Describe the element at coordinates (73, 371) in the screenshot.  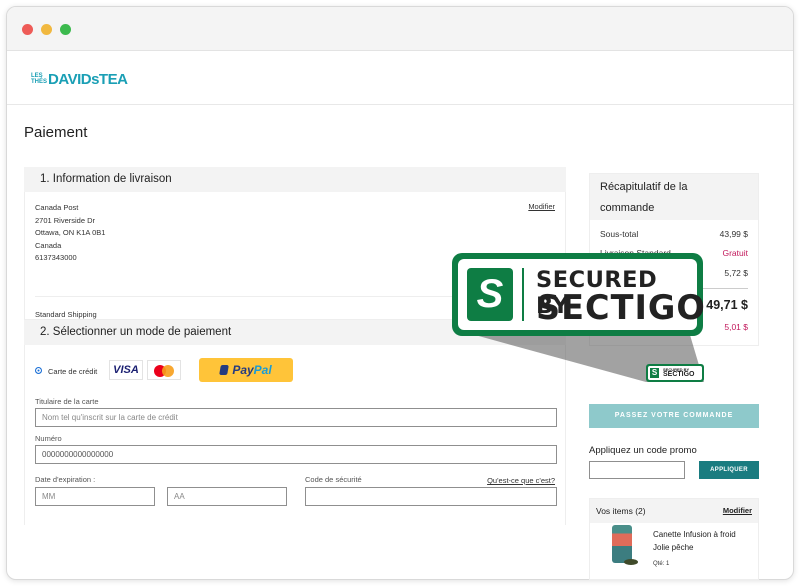
I see `credit-card-label: Carte de crédit` at that location.